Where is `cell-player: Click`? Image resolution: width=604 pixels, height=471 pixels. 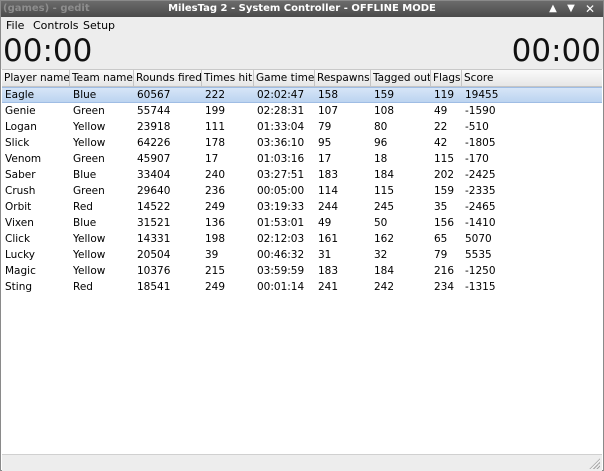 cell-player: Click is located at coordinates (18, 239).